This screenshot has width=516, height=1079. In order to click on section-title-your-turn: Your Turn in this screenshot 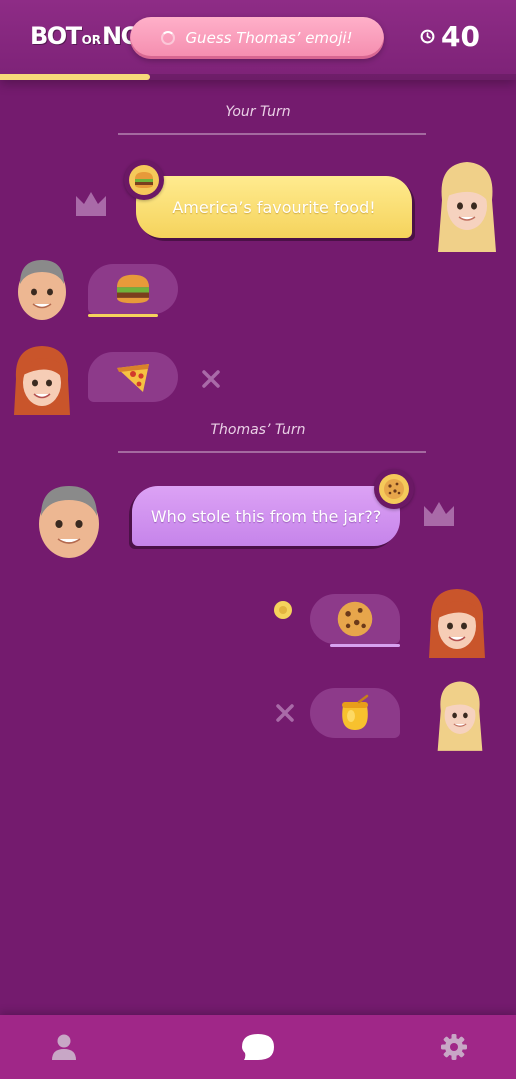, I will do `click(258, 112)`.